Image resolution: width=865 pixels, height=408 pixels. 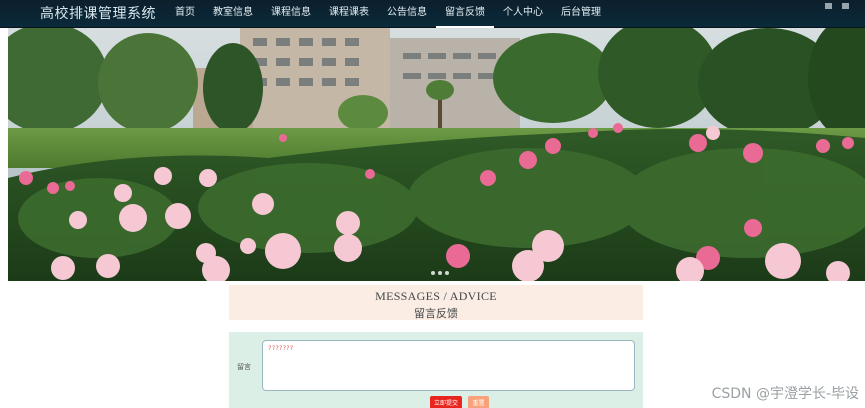 What do you see at coordinates (233, 14) in the screenshot?
I see `nav-item-classroom: 教室信息` at bounding box center [233, 14].